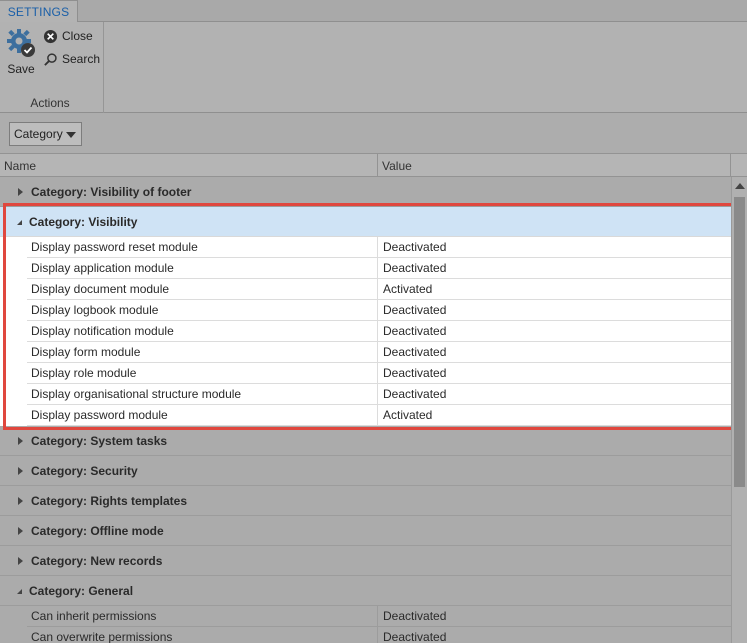 The width and height of the screenshot is (747, 643). I want to click on category-row-general: Category: General, so click(365, 591).